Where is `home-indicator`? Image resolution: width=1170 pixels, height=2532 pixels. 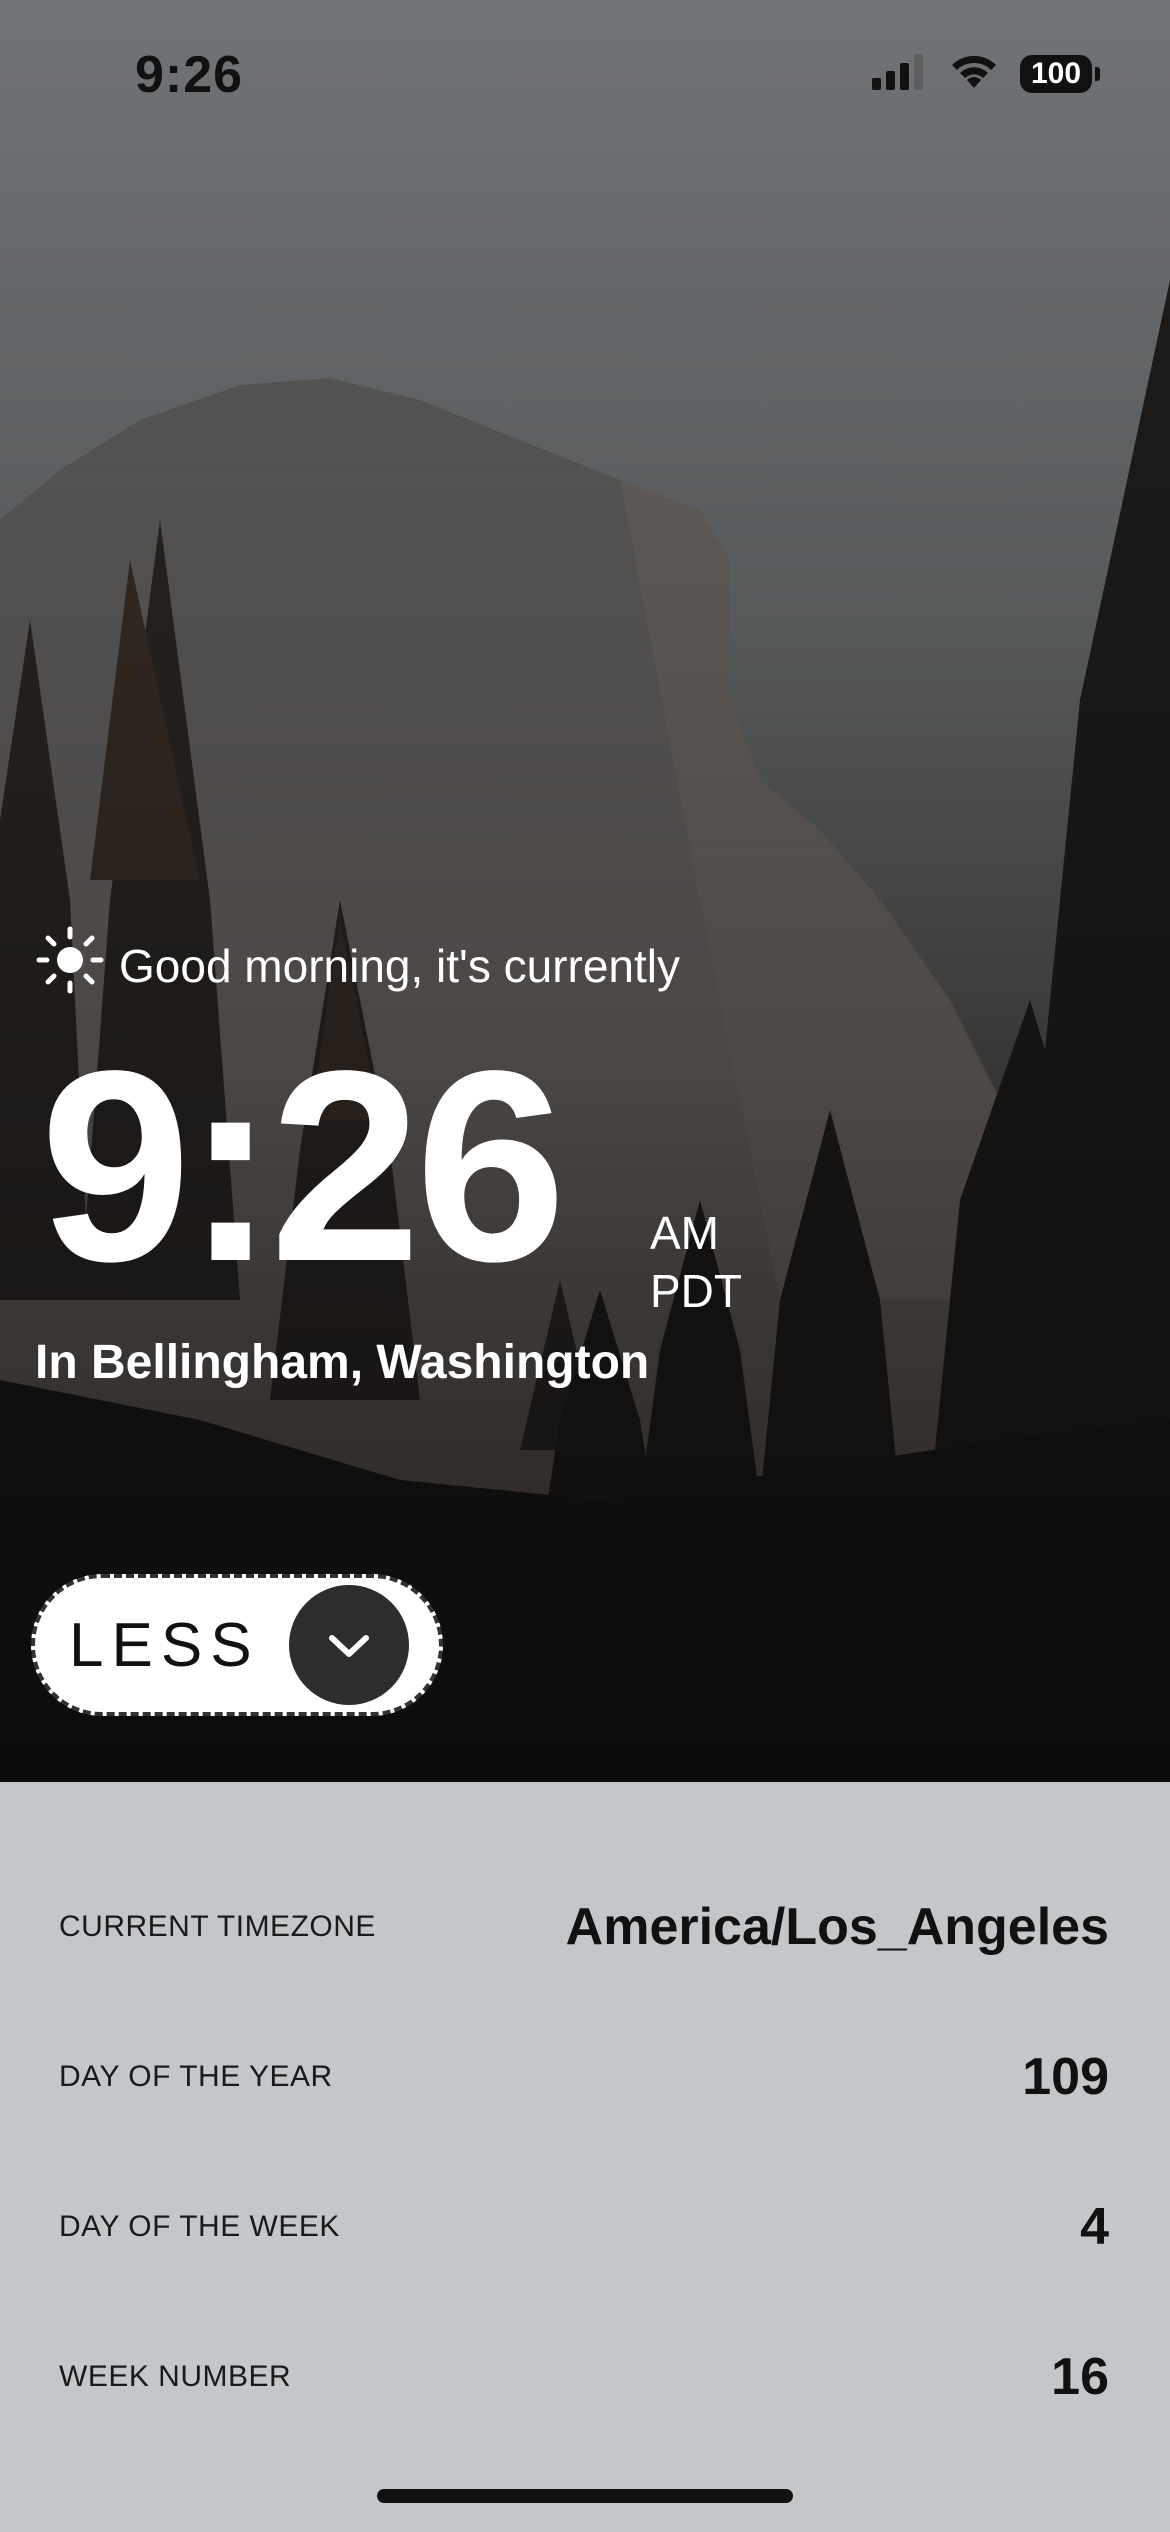
home-indicator is located at coordinates (585, 2496).